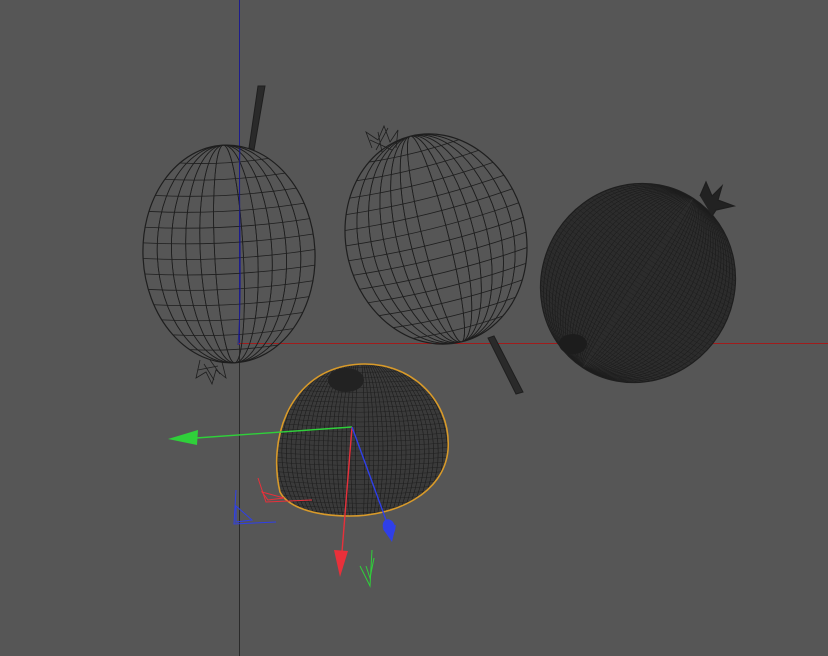  What do you see at coordinates (436, 254) in the screenshot?
I see `fruit-stem-down` at bounding box center [436, 254].